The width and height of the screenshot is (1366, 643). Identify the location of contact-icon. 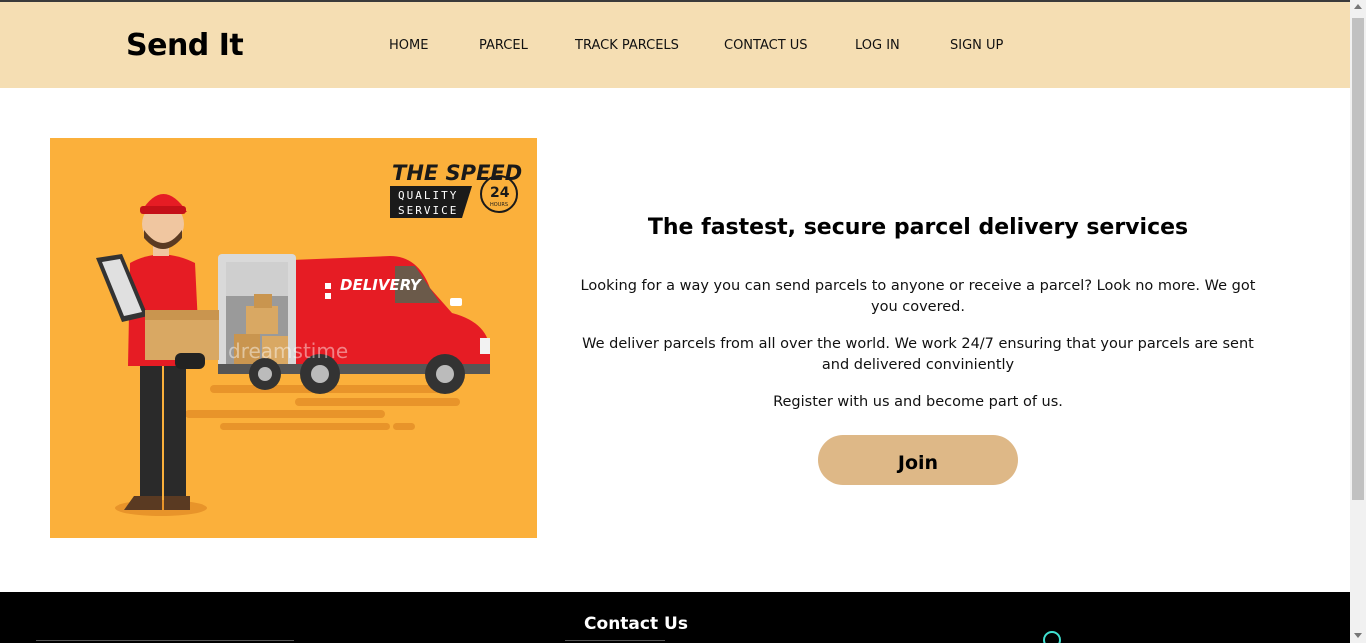
(1052, 637).